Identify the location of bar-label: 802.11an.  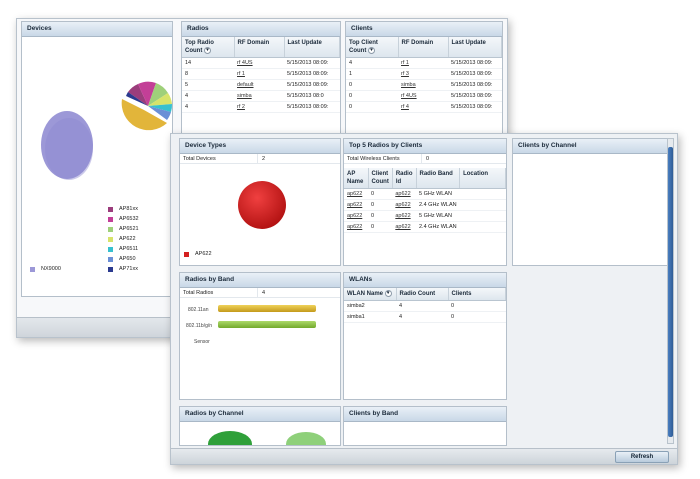
(198, 310).